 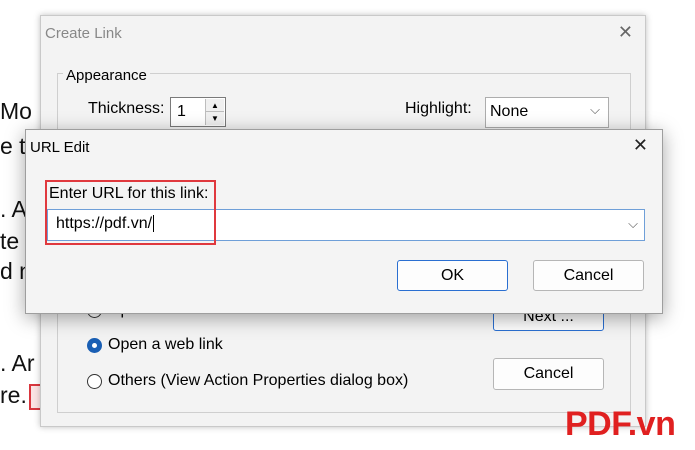 What do you see at coordinates (509, 111) in the screenshot?
I see `highlight-value: None` at bounding box center [509, 111].